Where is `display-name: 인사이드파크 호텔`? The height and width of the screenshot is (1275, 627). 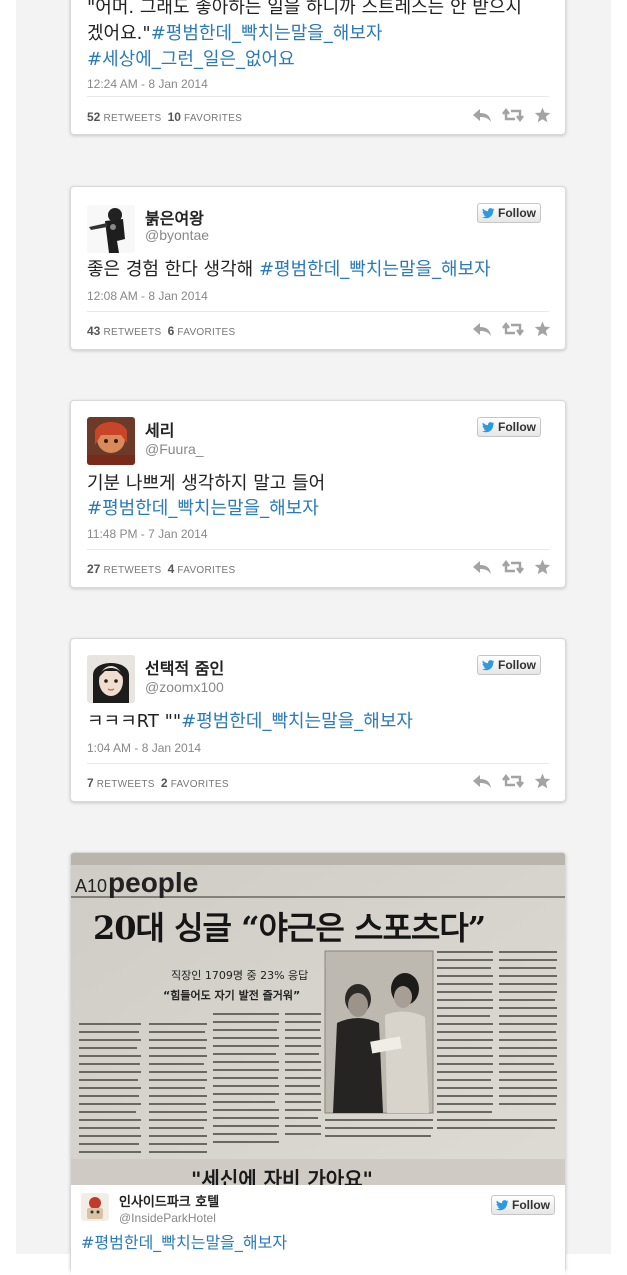 display-name: 인사이드파크 호텔 is located at coordinates (169, 1200).